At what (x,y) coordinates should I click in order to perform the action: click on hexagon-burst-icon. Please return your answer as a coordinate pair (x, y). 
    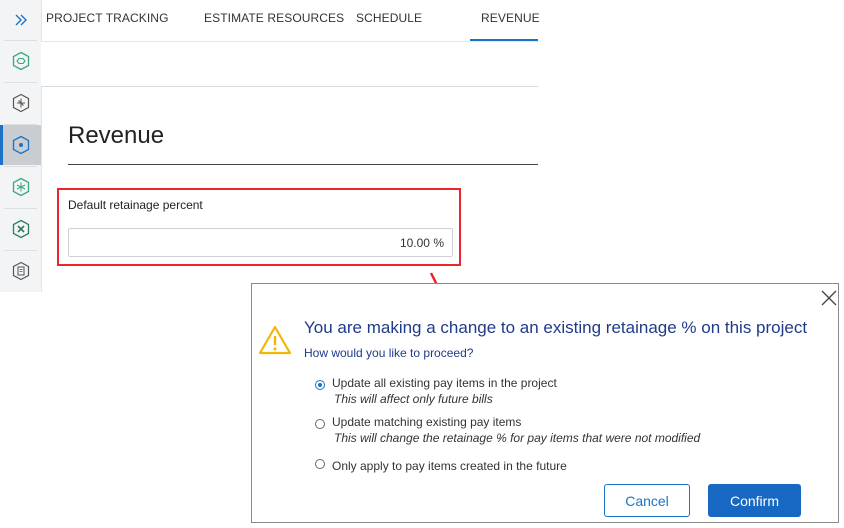
    Looking at the image, I should click on (20, 187).